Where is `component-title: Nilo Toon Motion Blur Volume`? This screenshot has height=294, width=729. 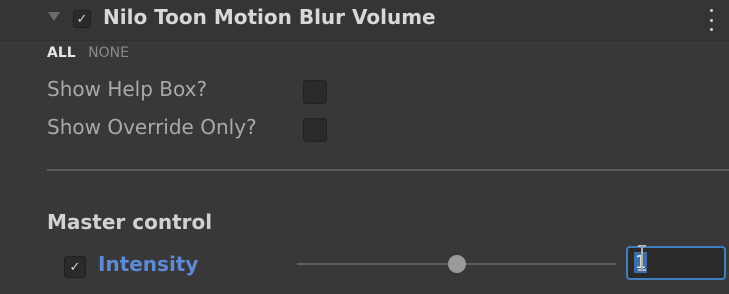
component-title: Nilo Toon Motion Blur Volume is located at coordinates (269, 17).